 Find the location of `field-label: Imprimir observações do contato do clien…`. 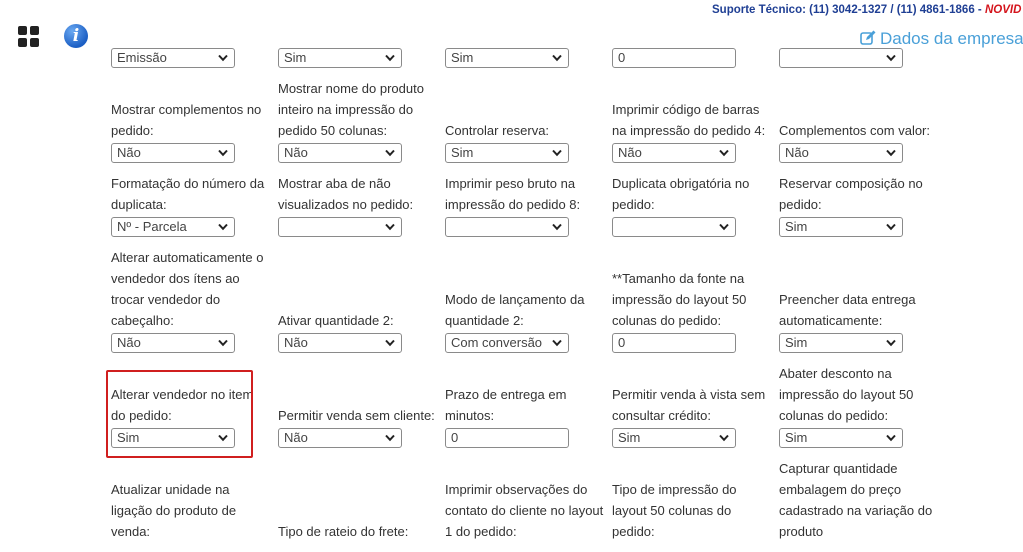

field-label: Imprimir observações do contato do clien… is located at coordinates (524, 510).